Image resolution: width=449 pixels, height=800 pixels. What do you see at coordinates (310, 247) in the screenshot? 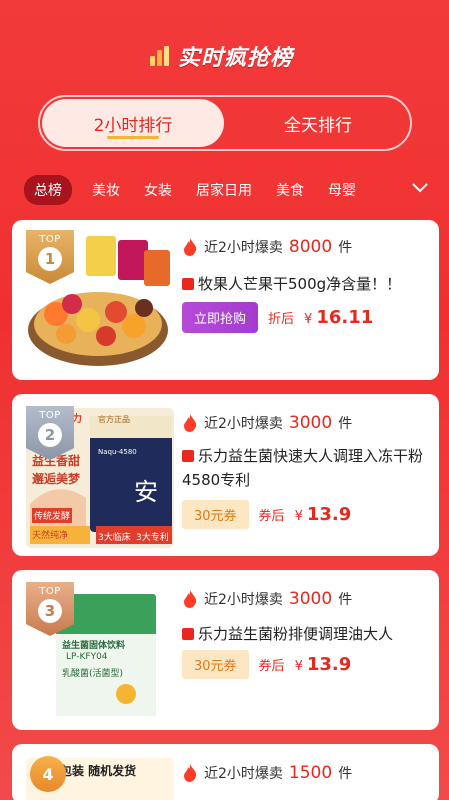
I see `sales-count: 8000` at bounding box center [310, 247].